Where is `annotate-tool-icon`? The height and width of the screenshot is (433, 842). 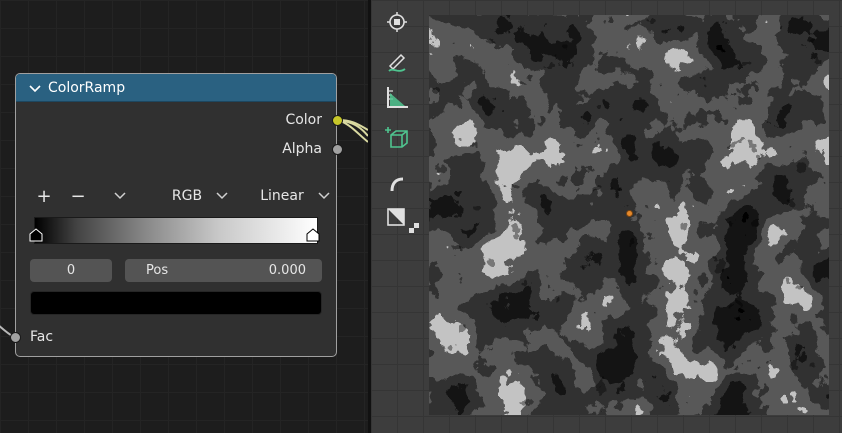
annotate-tool-icon is located at coordinates (397, 62).